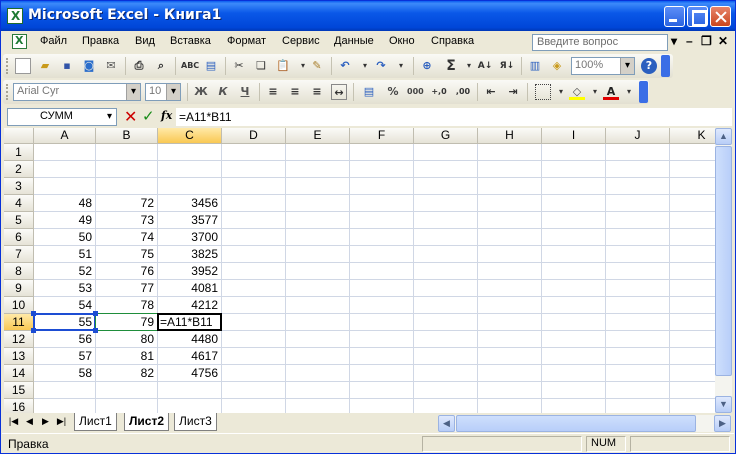 The width and height of the screenshot is (736, 454). What do you see at coordinates (402, 41) in the screenshot?
I see `menu-window: Окно` at bounding box center [402, 41].